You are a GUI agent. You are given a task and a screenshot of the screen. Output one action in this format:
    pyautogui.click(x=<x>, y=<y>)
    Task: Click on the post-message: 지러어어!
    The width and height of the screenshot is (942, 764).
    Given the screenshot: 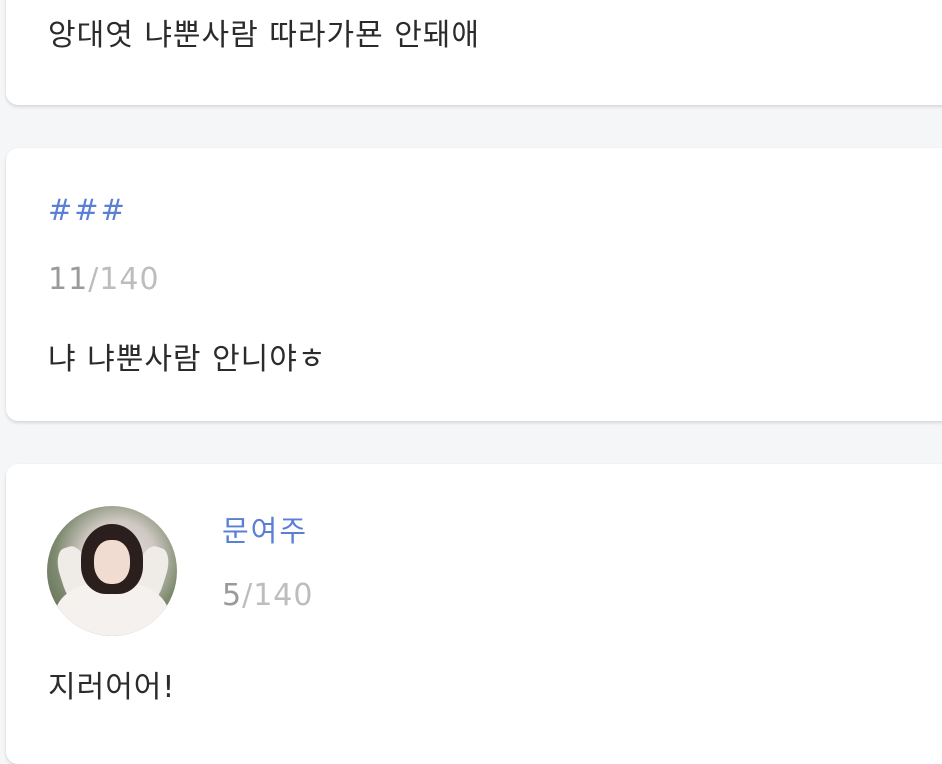 What is the action you would take?
    pyautogui.click(x=112, y=687)
    